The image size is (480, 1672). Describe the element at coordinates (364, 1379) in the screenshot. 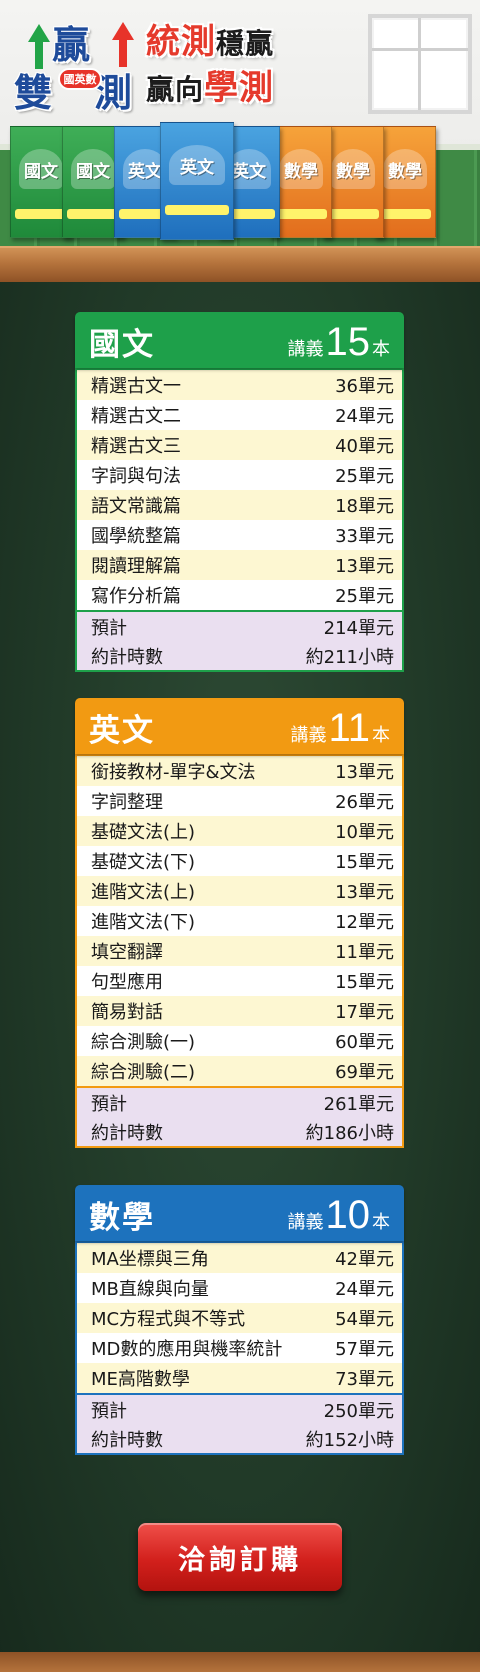

I see `unit-count: 73單元` at that location.